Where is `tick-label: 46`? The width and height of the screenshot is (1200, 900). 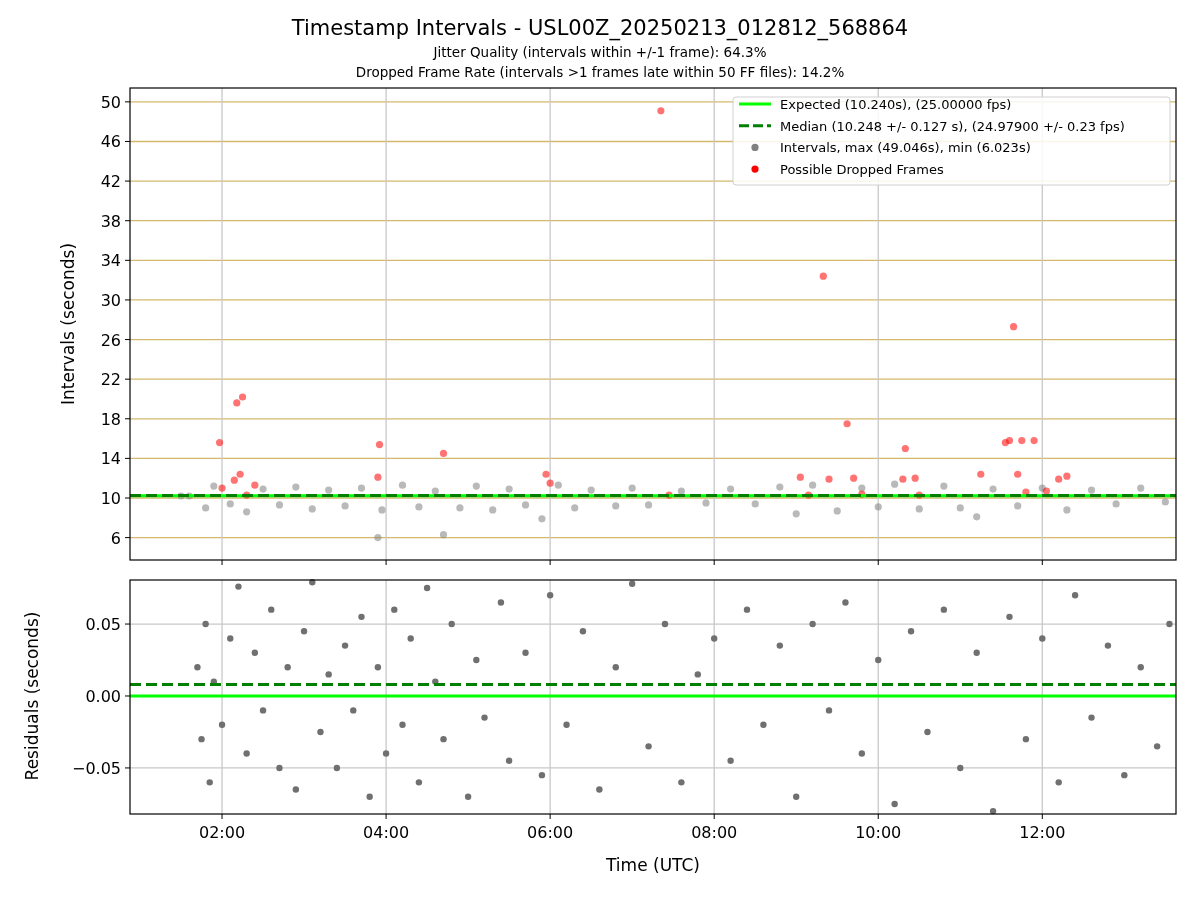 tick-label: 46 is located at coordinates (110, 142).